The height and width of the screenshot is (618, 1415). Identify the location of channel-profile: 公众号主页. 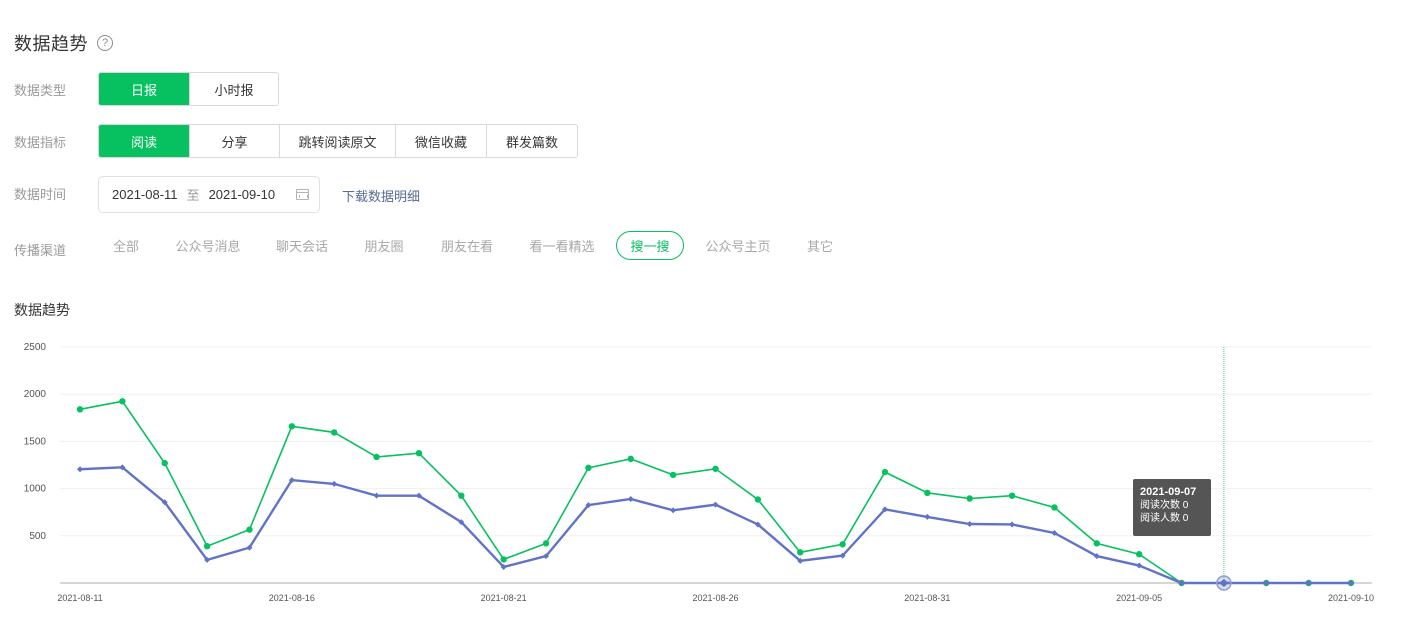
(738, 245).